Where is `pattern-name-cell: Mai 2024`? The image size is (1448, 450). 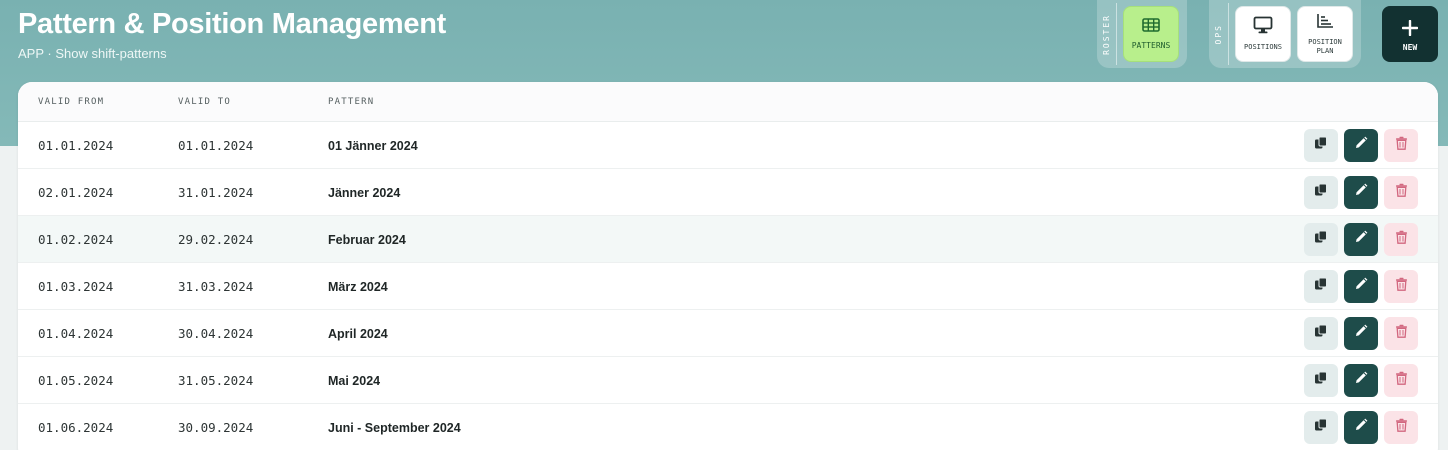
pattern-name-cell: Mai 2024 is located at coordinates (354, 380).